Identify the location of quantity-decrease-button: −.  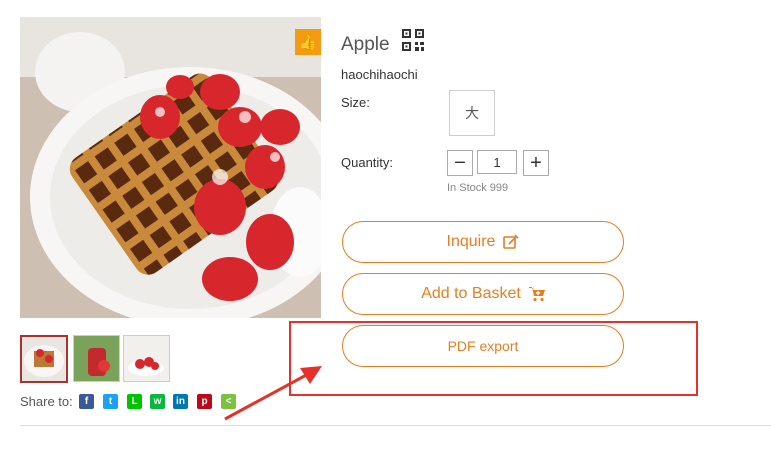
(460, 163).